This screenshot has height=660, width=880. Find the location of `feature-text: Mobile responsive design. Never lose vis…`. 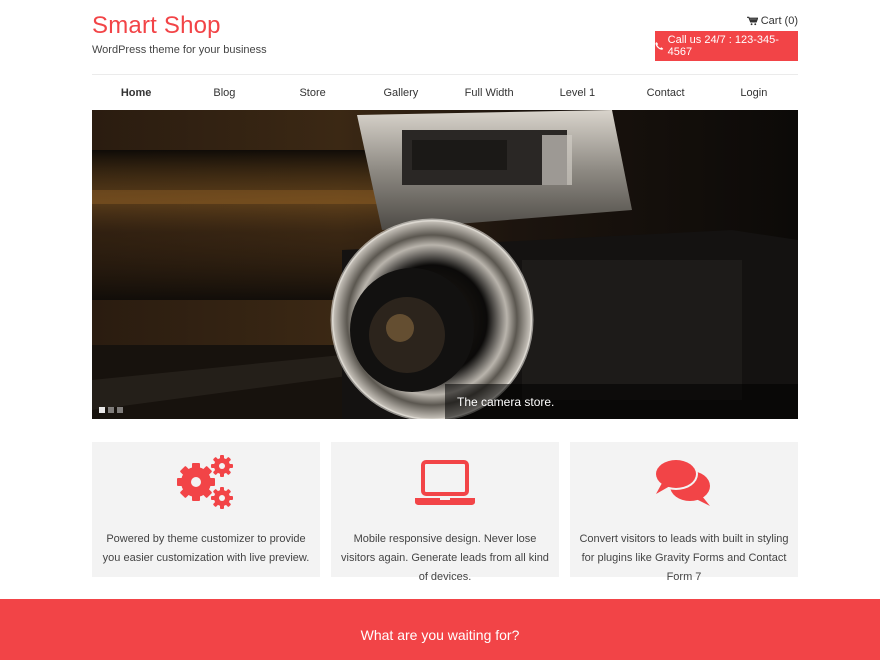

feature-text: Mobile responsive design. Never lose vis… is located at coordinates (445, 558).